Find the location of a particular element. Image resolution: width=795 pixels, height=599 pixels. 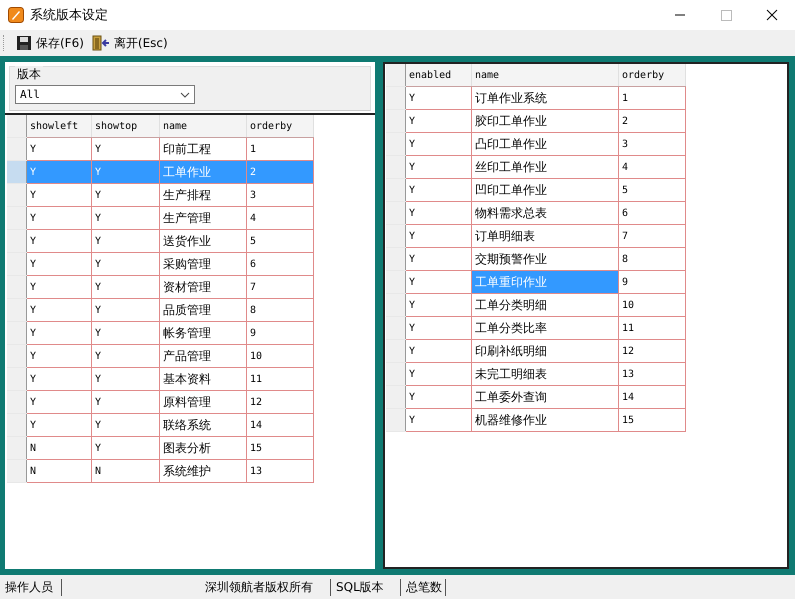

table-cell: 机器维修作业 is located at coordinates (545, 420).